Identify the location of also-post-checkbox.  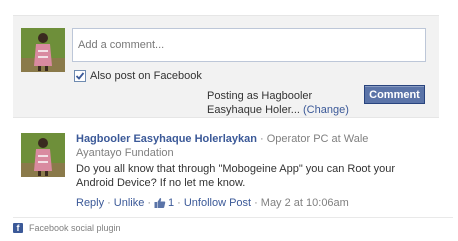
(80, 76).